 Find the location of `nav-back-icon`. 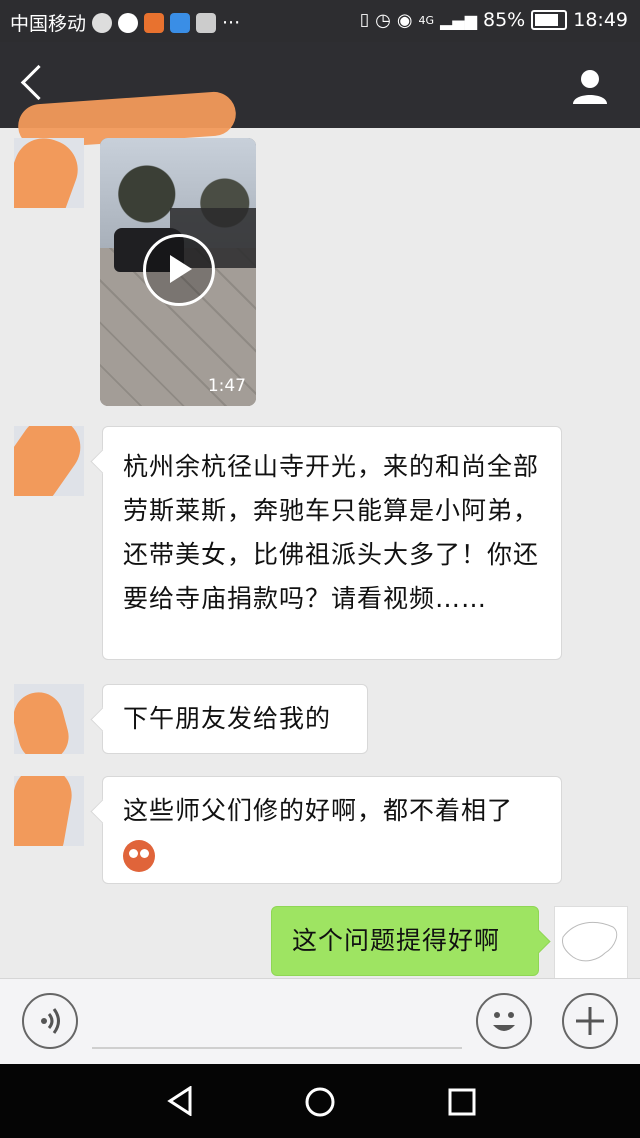

nav-back-icon is located at coordinates (180, 1101).